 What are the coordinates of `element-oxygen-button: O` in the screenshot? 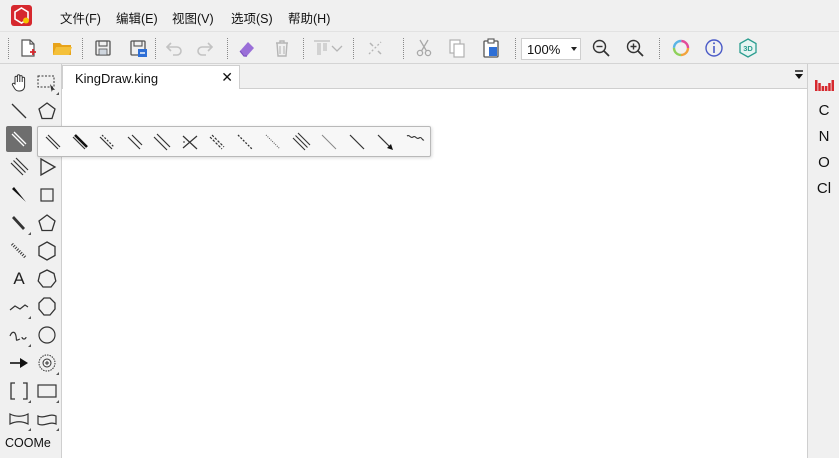 It's located at (823, 162).